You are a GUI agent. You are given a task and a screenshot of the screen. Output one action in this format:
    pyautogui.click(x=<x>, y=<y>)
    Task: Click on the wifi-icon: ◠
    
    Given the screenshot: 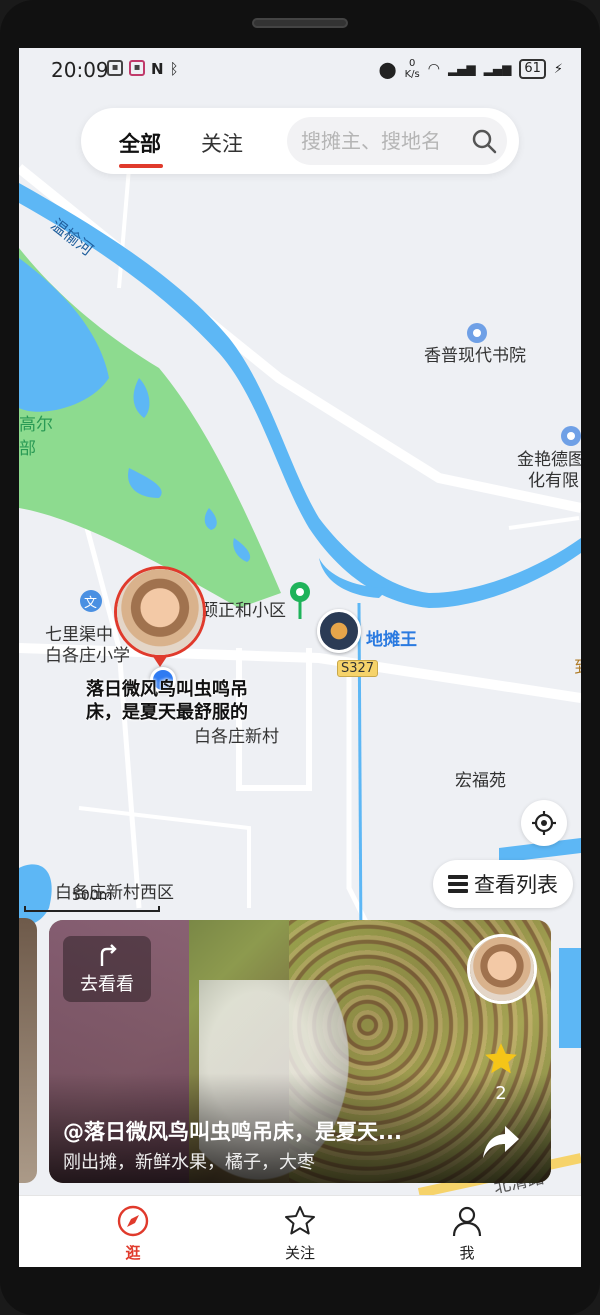 What is the action you would take?
    pyautogui.click(x=433, y=69)
    